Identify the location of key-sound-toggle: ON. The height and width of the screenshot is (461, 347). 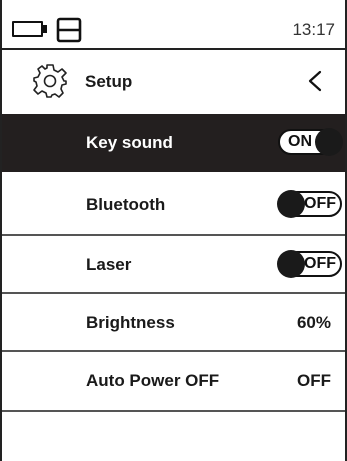
(310, 142).